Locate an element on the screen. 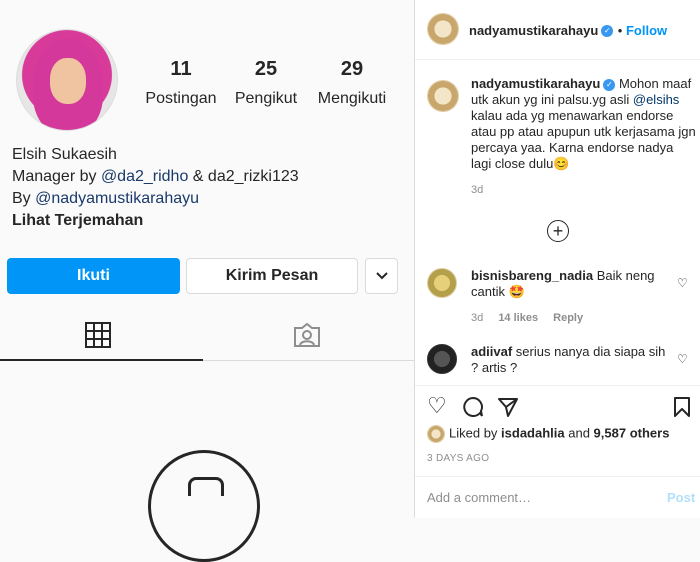  camera-icon is located at coordinates (204, 506).